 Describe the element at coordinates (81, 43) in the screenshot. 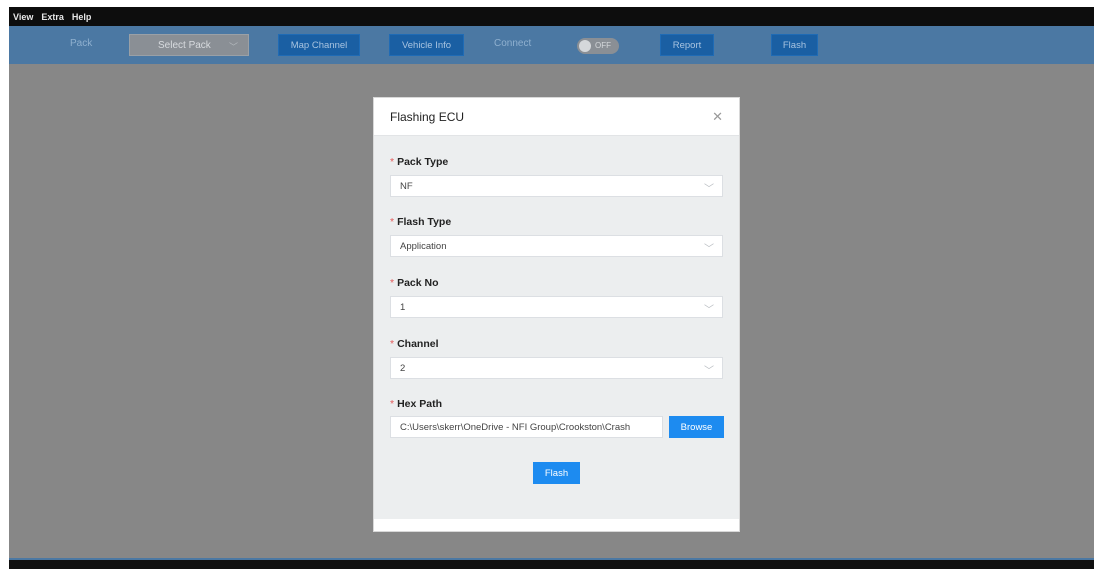

I see `pack-label: Pack` at that location.